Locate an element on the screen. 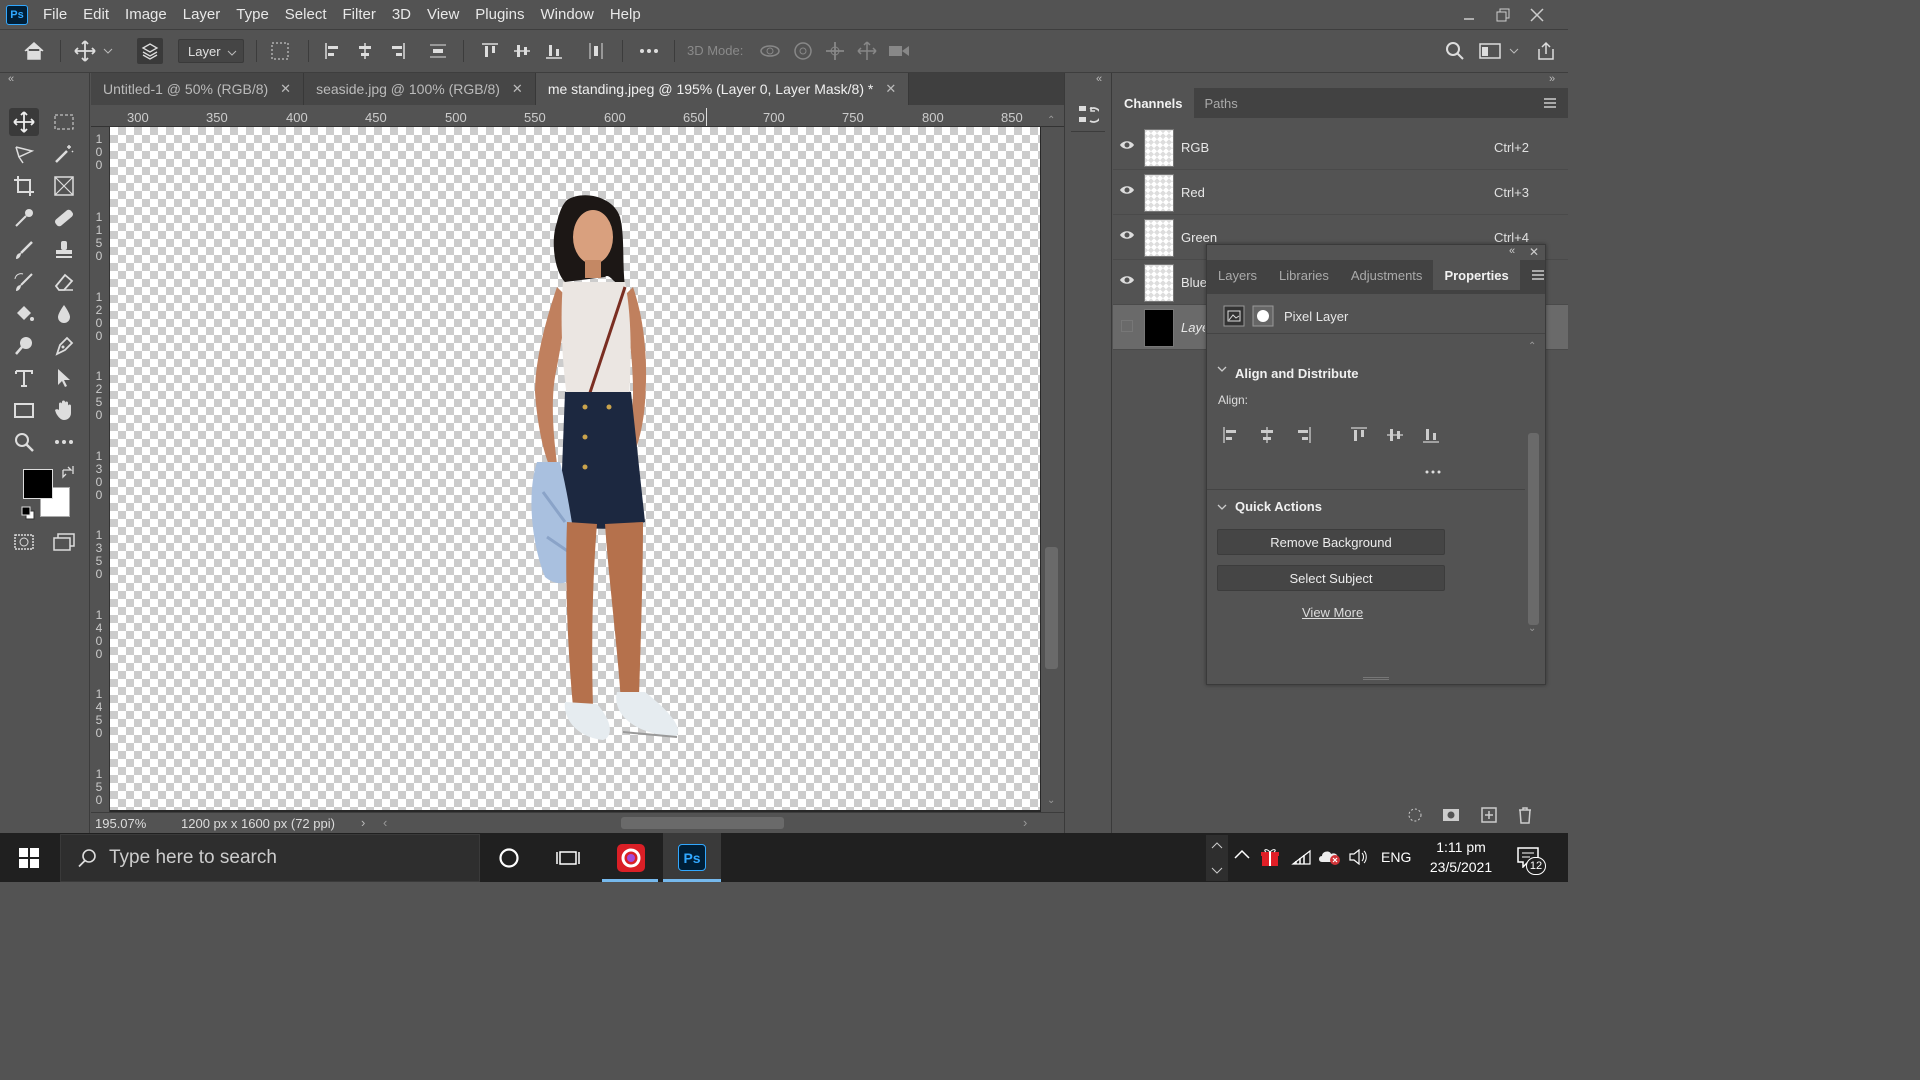 Image resolution: width=1920 pixels, height=1080 pixels. windows-start-icon is located at coordinates (29, 857).